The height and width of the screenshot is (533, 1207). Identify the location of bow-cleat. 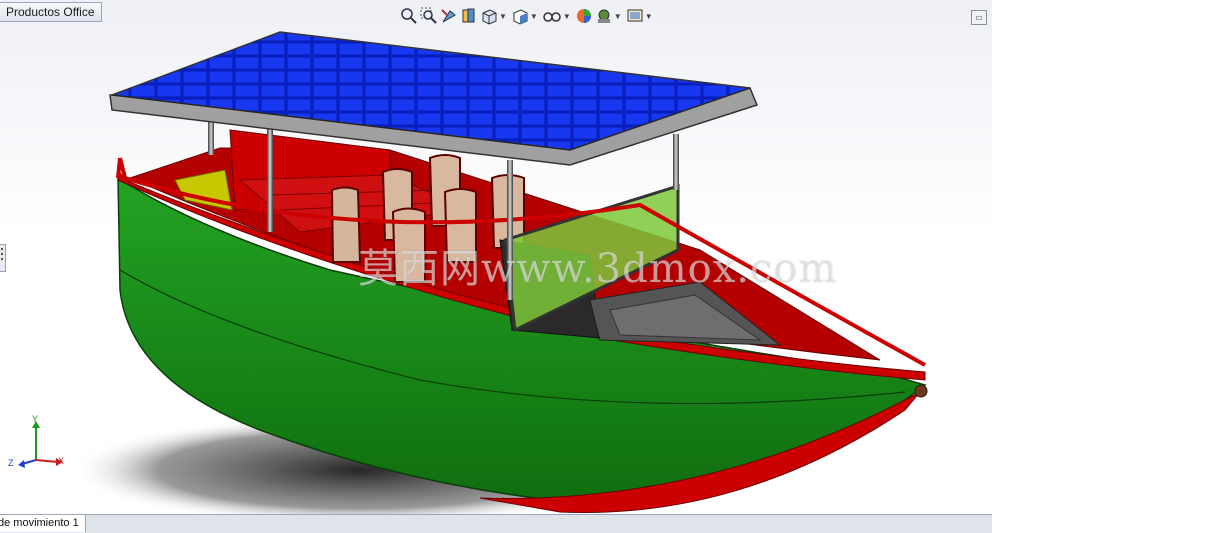
(921, 391).